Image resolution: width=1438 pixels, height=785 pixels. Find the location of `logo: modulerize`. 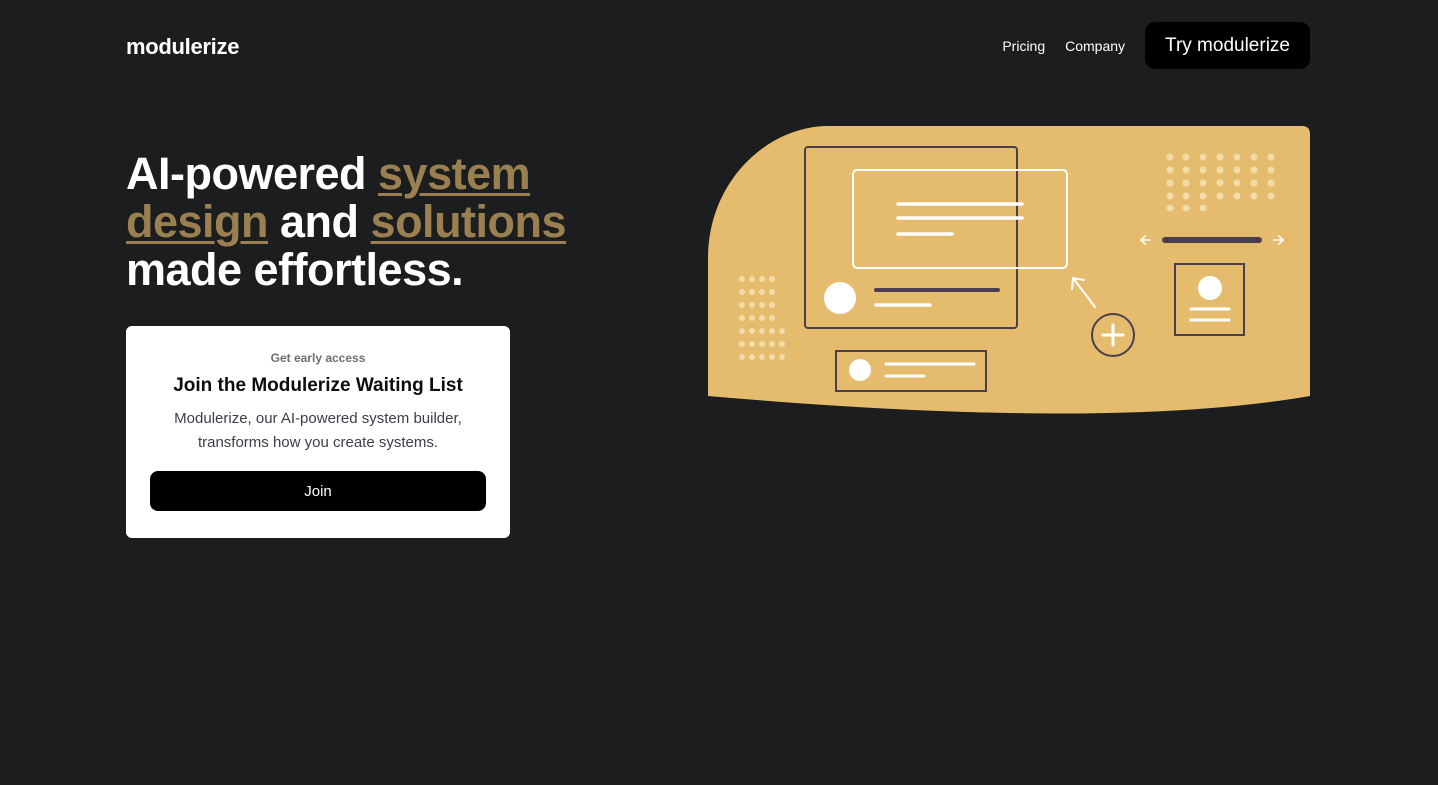

logo: modulerize is located at coordinates (182, 47).